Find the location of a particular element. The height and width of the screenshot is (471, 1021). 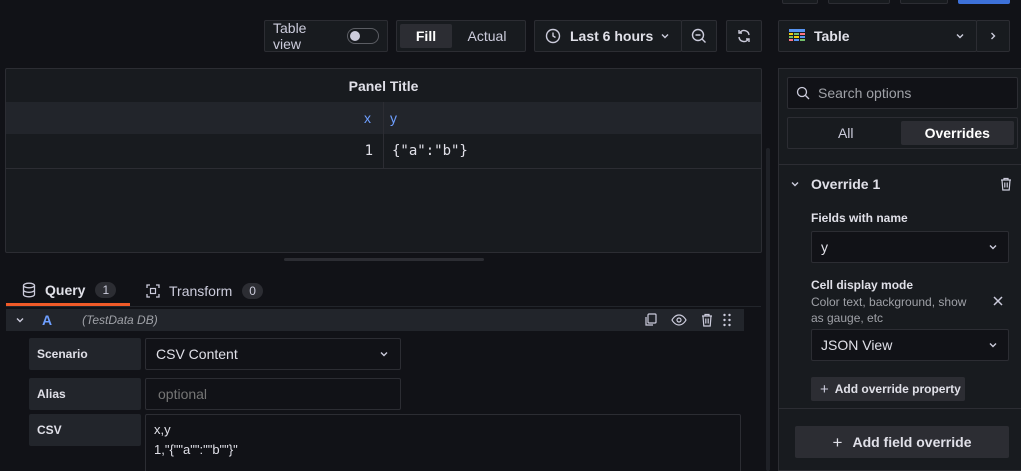

zoom-out-icon is located at coordinates (698, 35).